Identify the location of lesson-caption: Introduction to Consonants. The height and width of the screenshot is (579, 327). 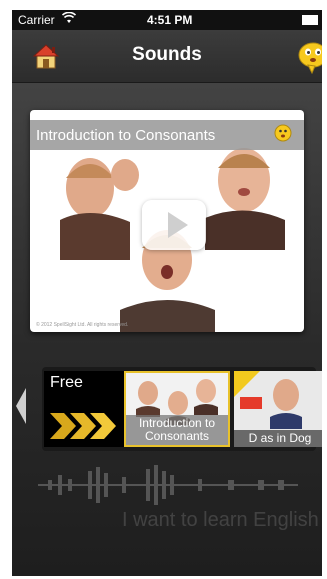
(177, 430).